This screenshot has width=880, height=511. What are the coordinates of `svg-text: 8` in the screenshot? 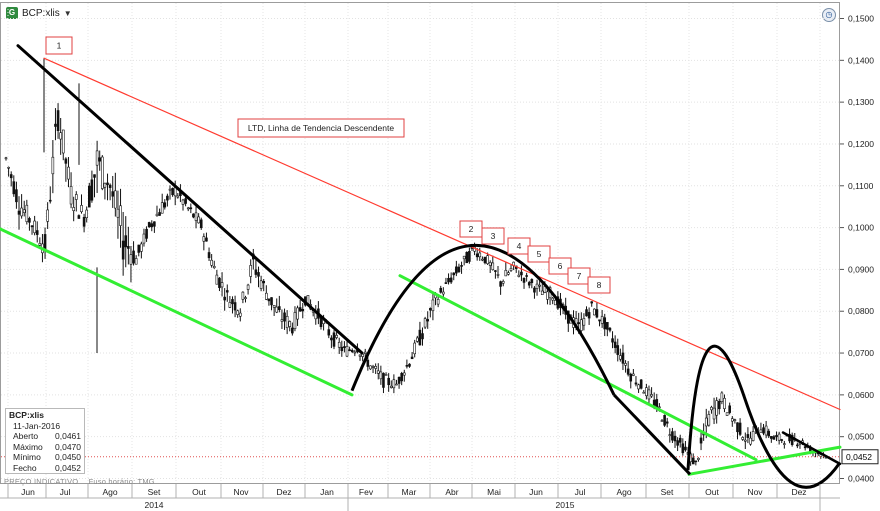 It's located at (599, 285).